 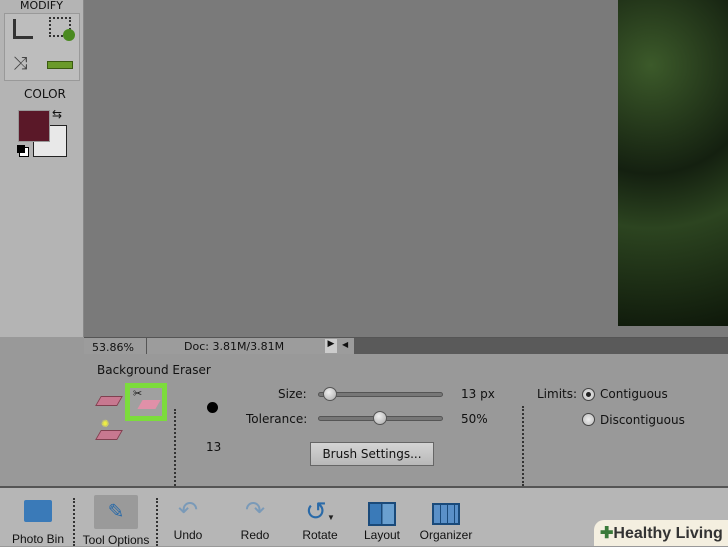 What do you see at coordinates (331, 346) in the screenshot?
I see `status-menu-arrow-icon: ▶` at bounding box center [331, 346].